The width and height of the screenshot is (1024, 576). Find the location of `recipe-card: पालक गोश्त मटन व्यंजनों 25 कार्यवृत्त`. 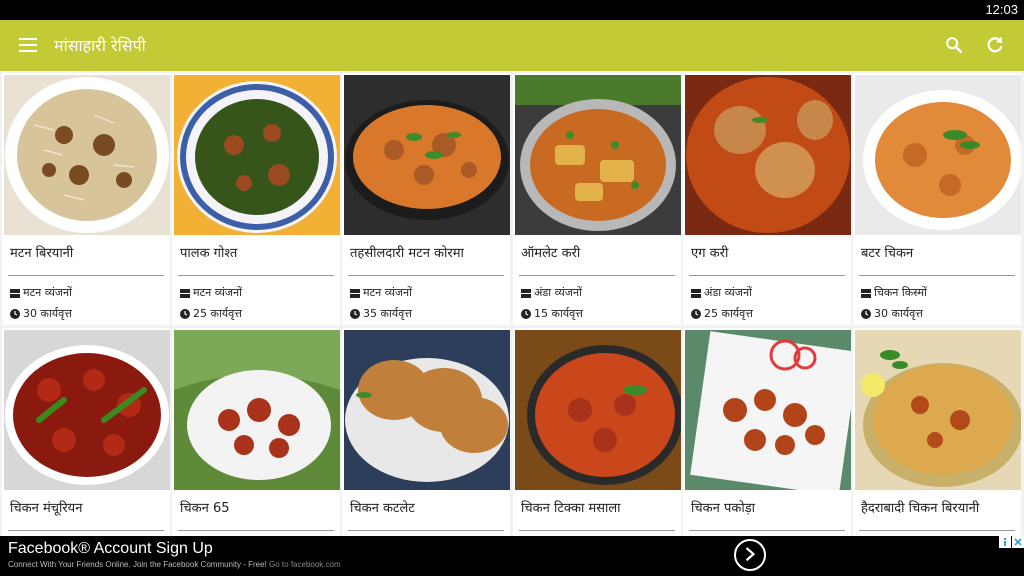

recipe-card: पालक गोश्त मटन व्यंजनों 25 कार्यवृत्त is located at coordinates (256, 199).